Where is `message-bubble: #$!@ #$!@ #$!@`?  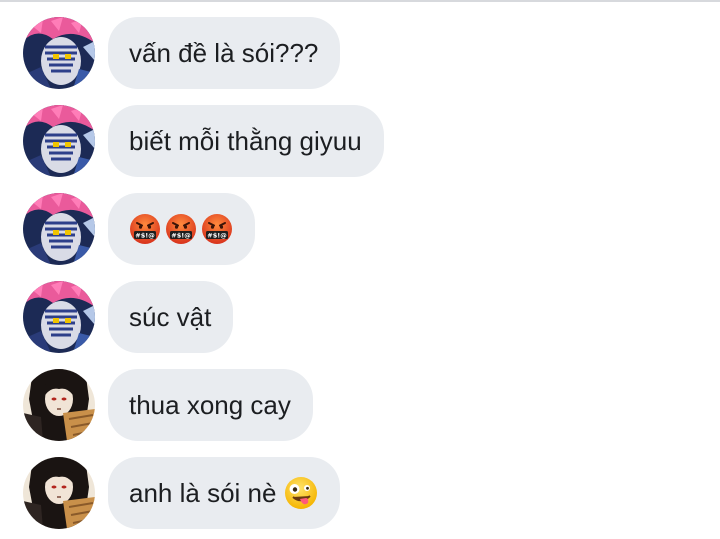 message-bubble: #$!@ #$!@ #$!@ is located at coordinates (181, 229).